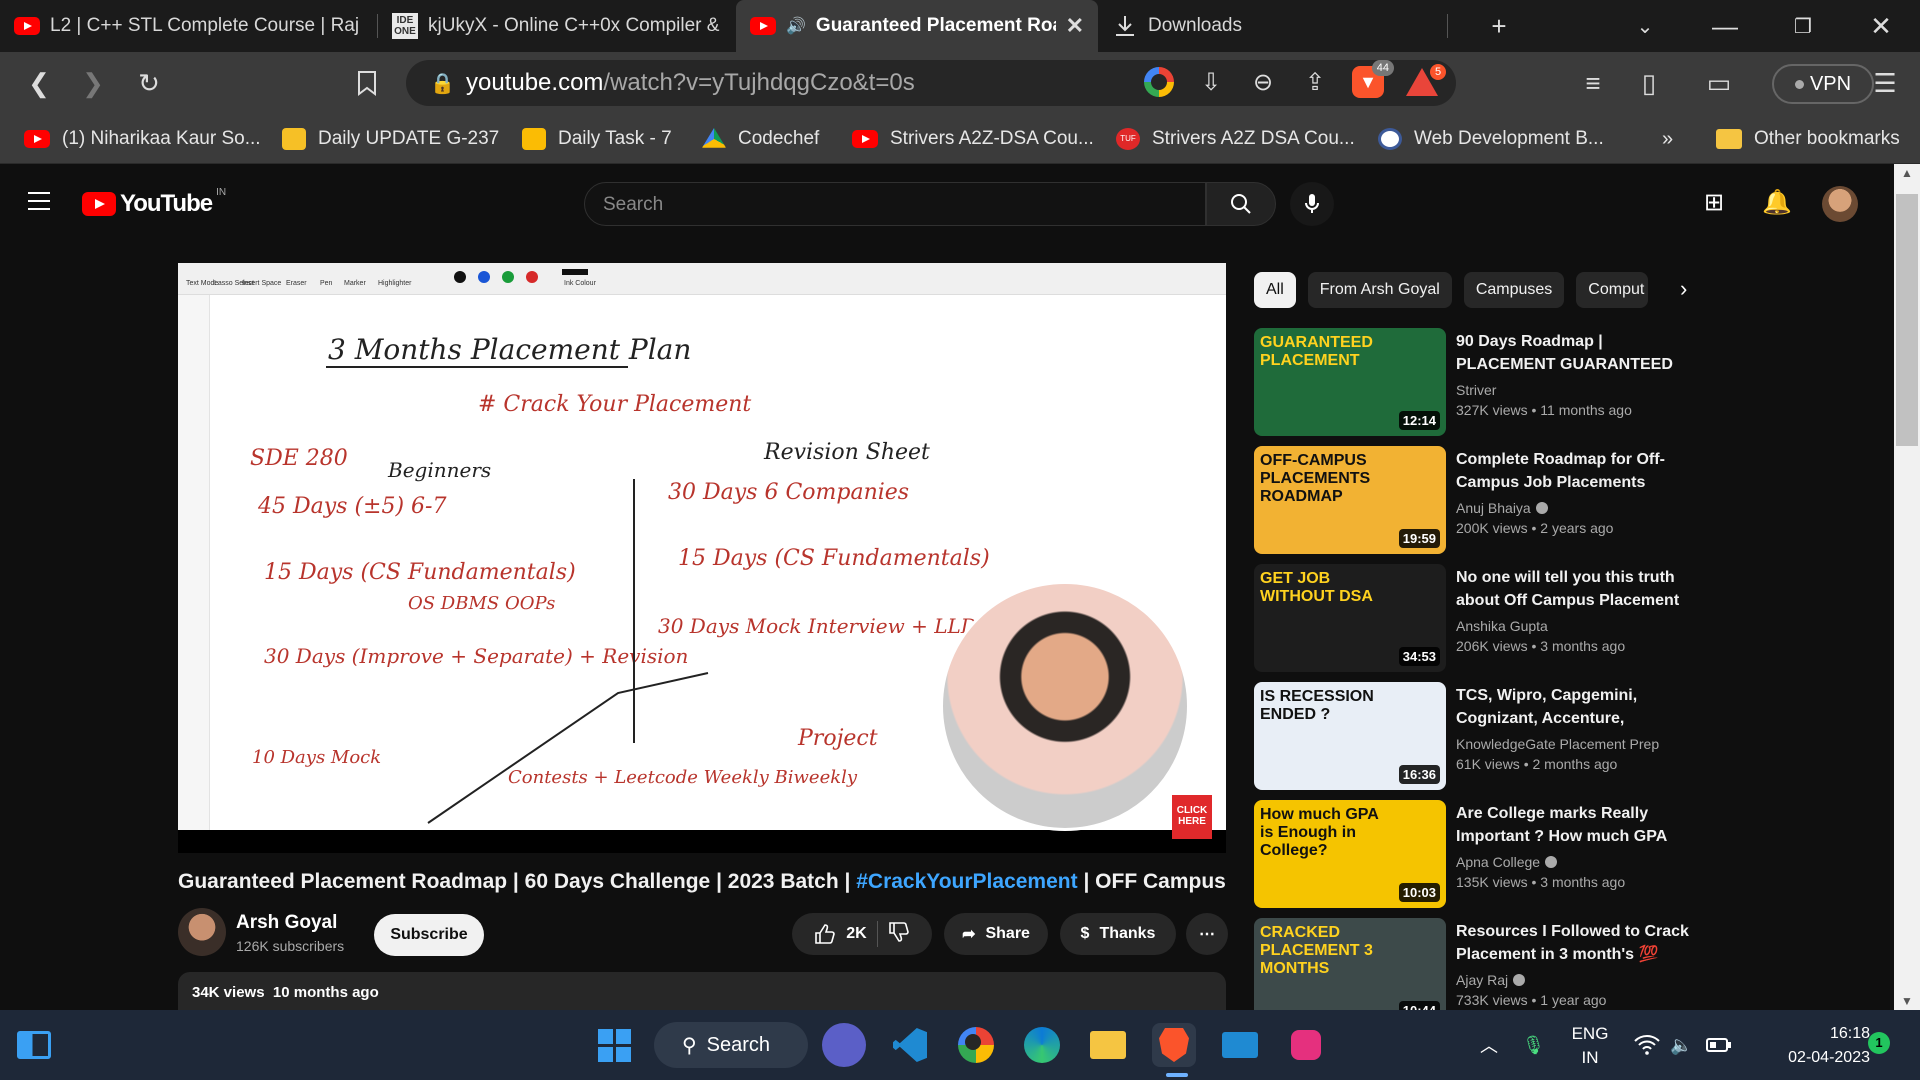 The height and width of the screenshot is (1080, 1920). Describe the element at coordinates (1350, 500) in the screenshot. I see `video-thumbnail: OFF-CAMPUS PLACEMENTS ROADMAP 19:59` at that location.